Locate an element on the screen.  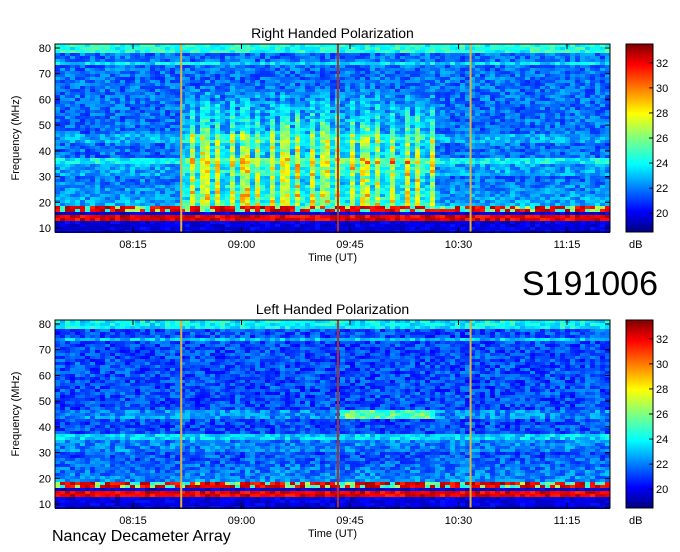
event-id: S191006 is located at coordinates (589, 284).